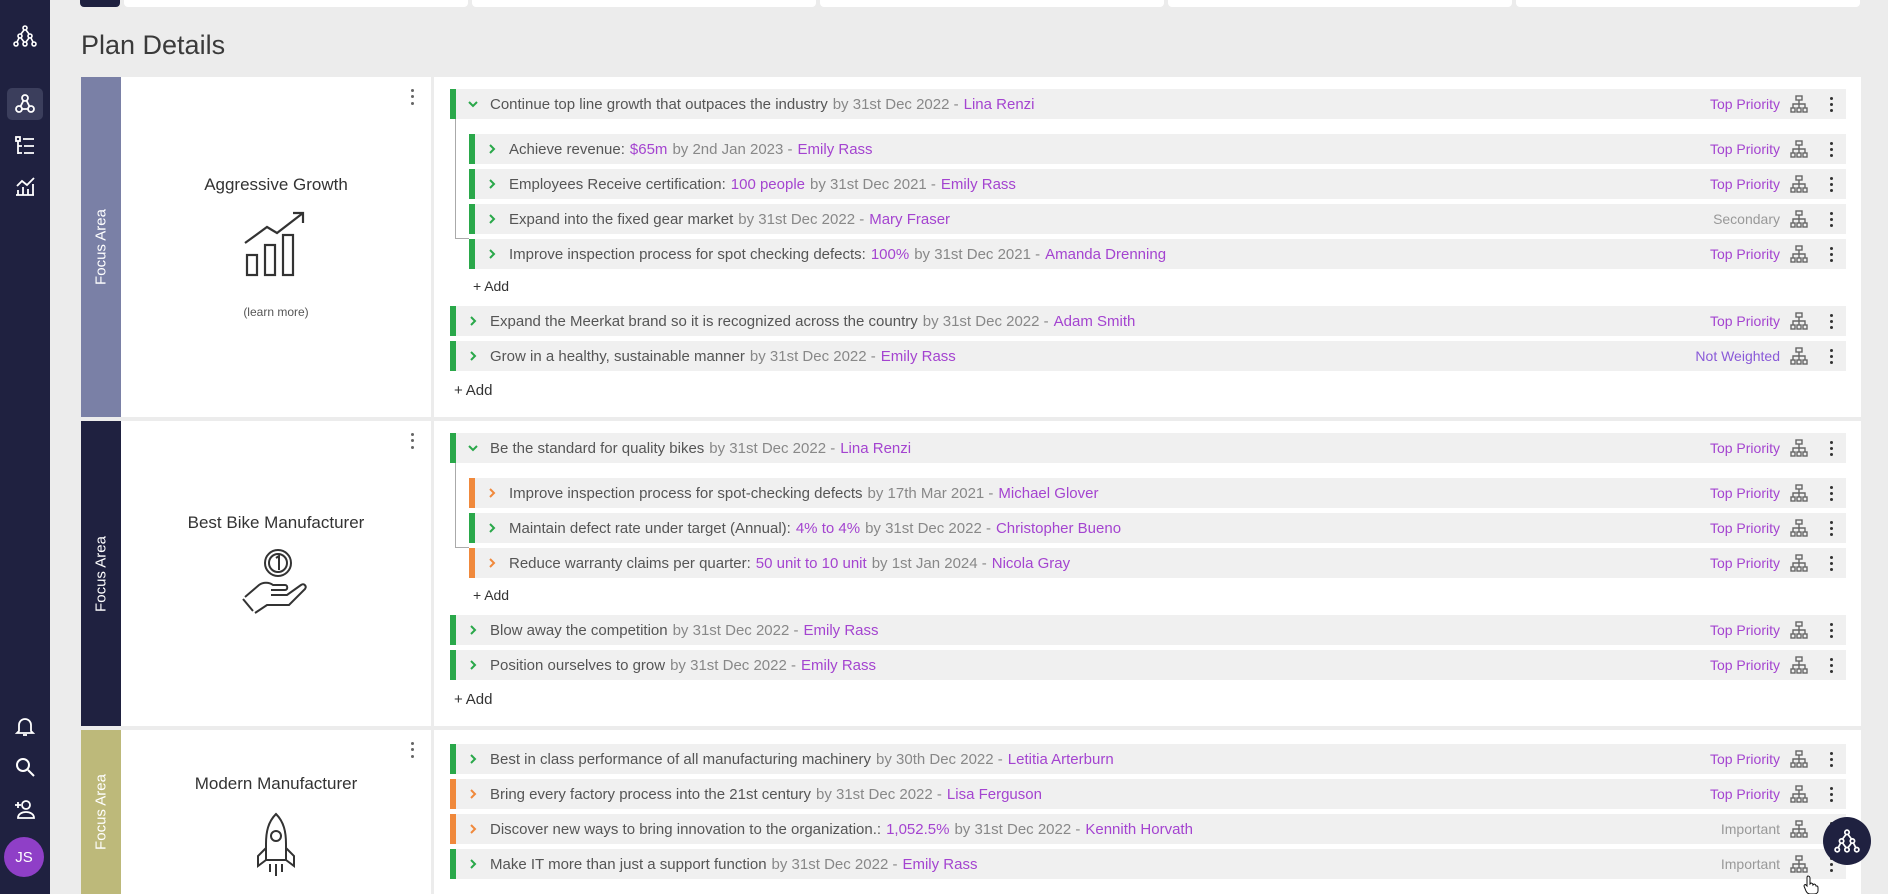  I want to click on summary-tab, so click(100, 3).